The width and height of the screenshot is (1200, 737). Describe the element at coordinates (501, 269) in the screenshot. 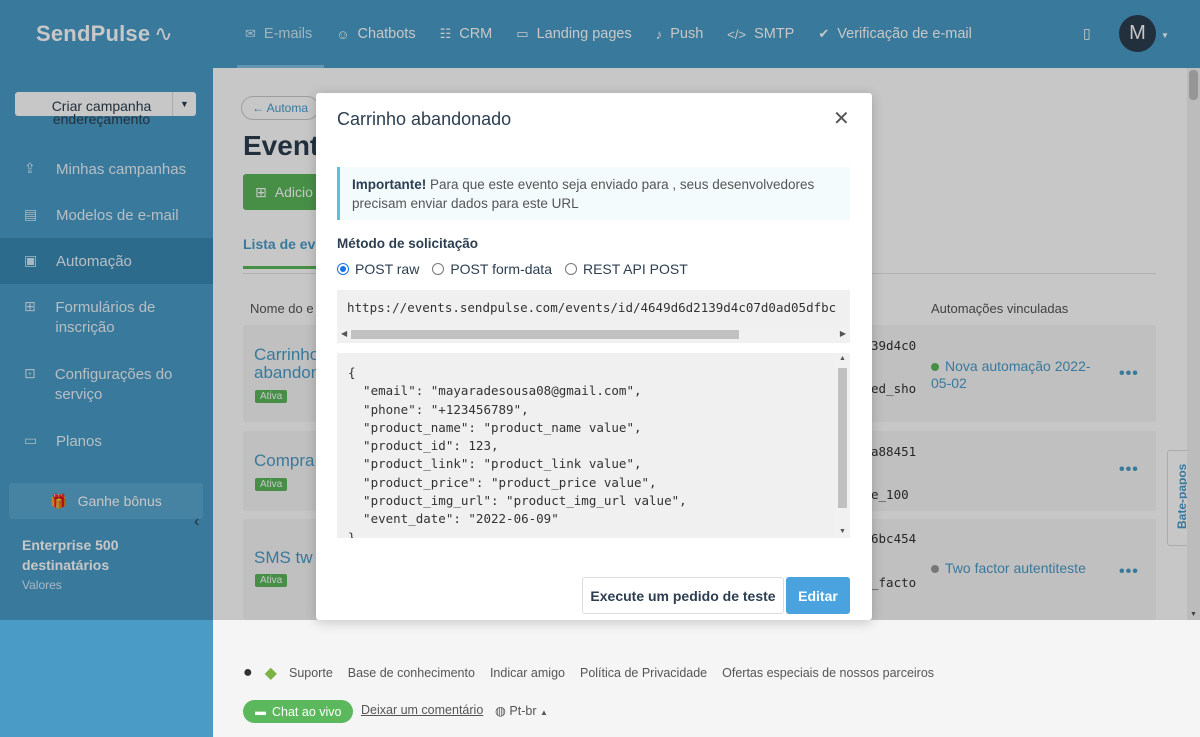

I see `radio-label: POST form-data` at that location.